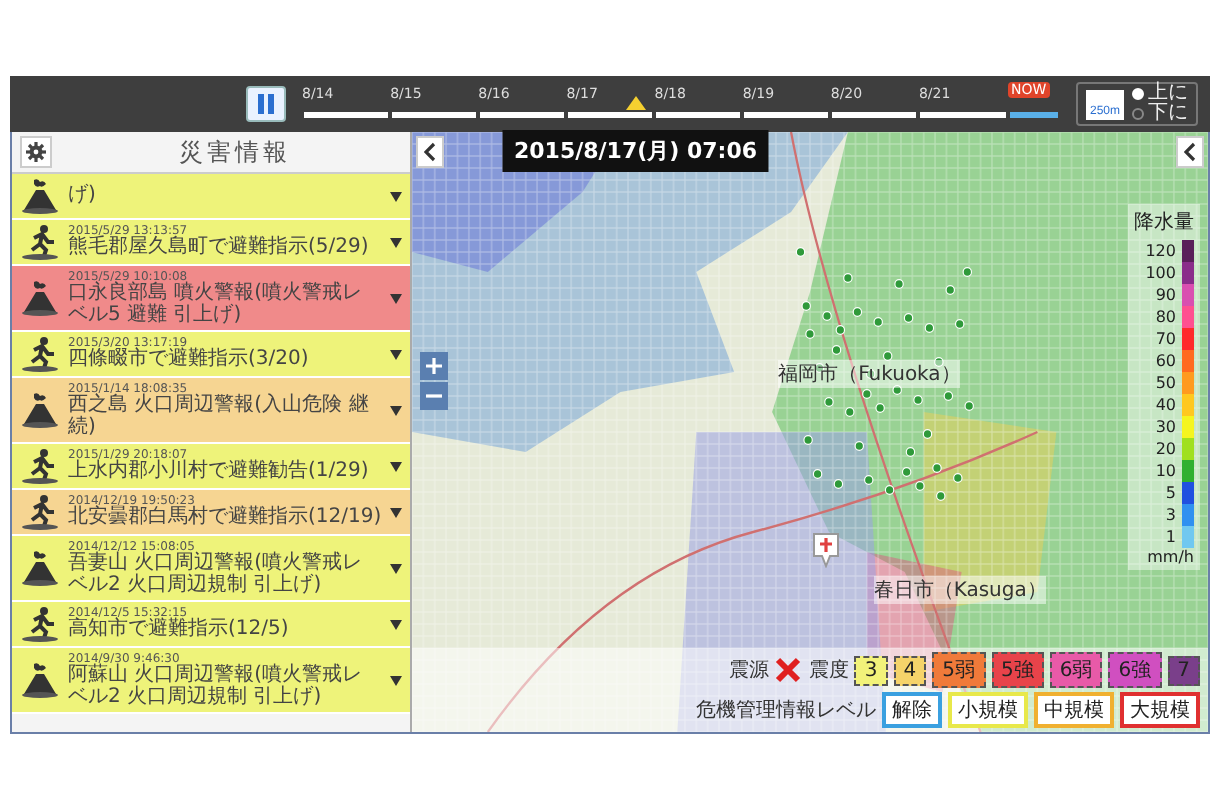 This screenshot has width=1220, height=800. What do you see at coordinates (1076, 670) in the screenshot?
I see `intensity-swatch: 6弱` at bounding box center [1076, 670].